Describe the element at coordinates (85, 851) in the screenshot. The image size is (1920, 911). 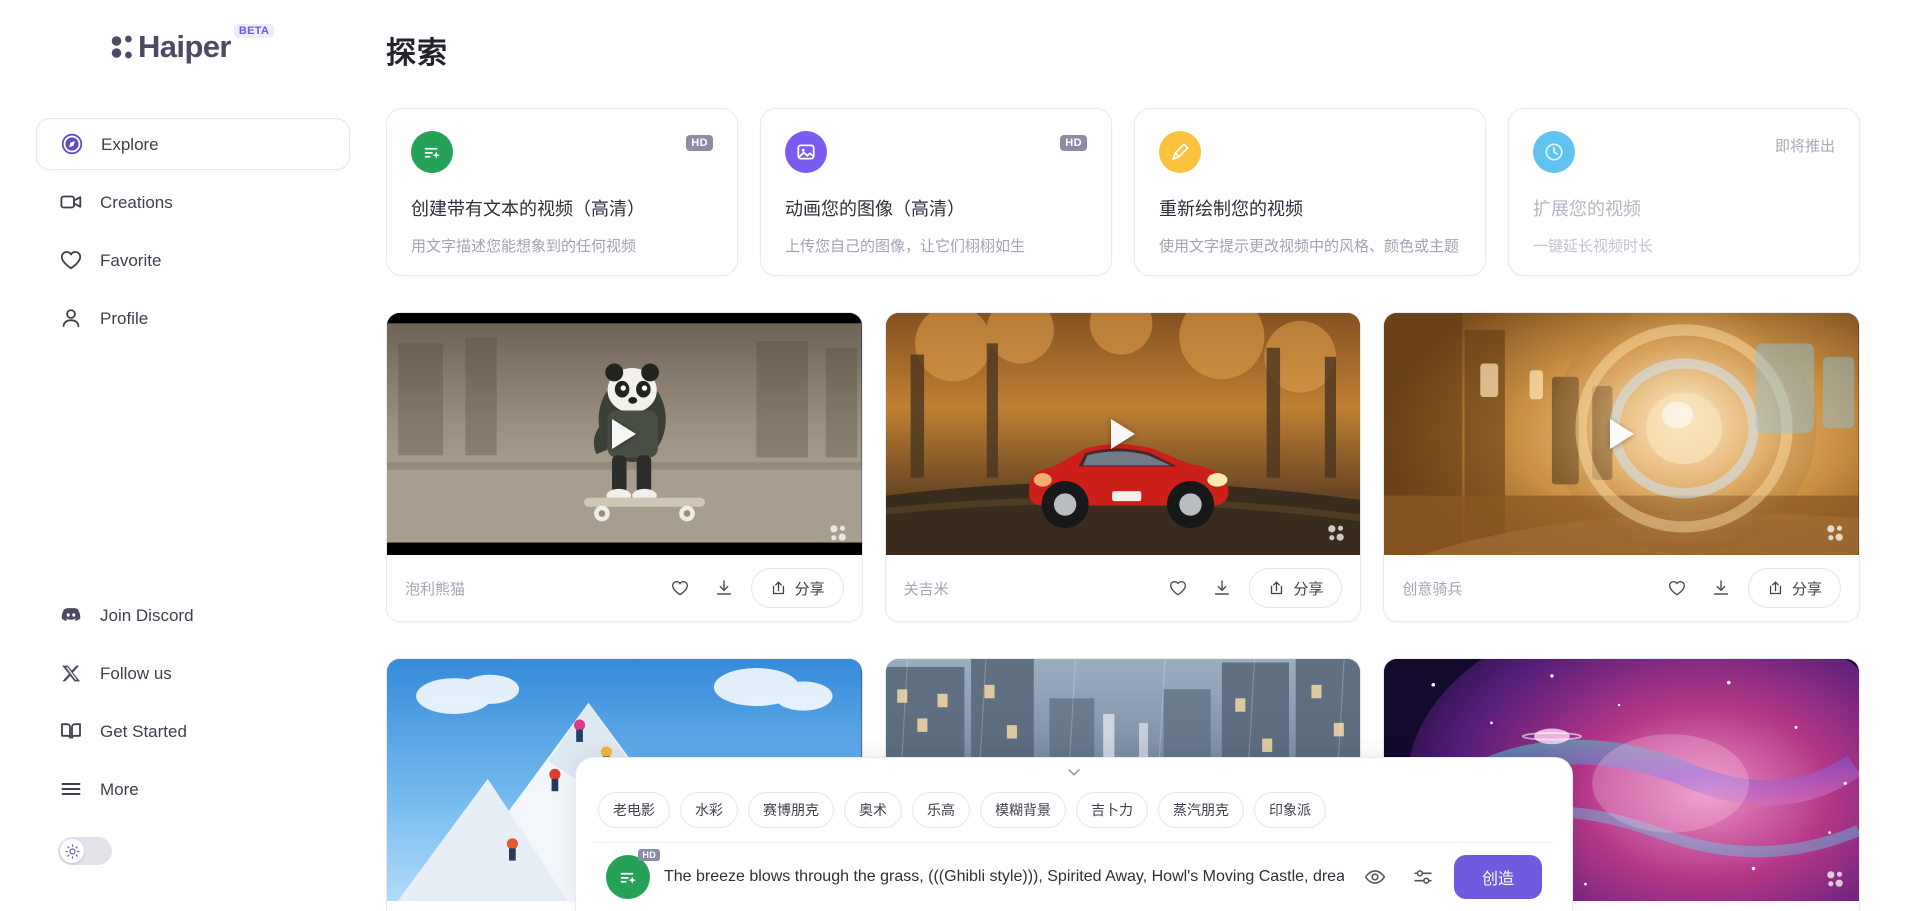
I see `theme-toggle` at that location.